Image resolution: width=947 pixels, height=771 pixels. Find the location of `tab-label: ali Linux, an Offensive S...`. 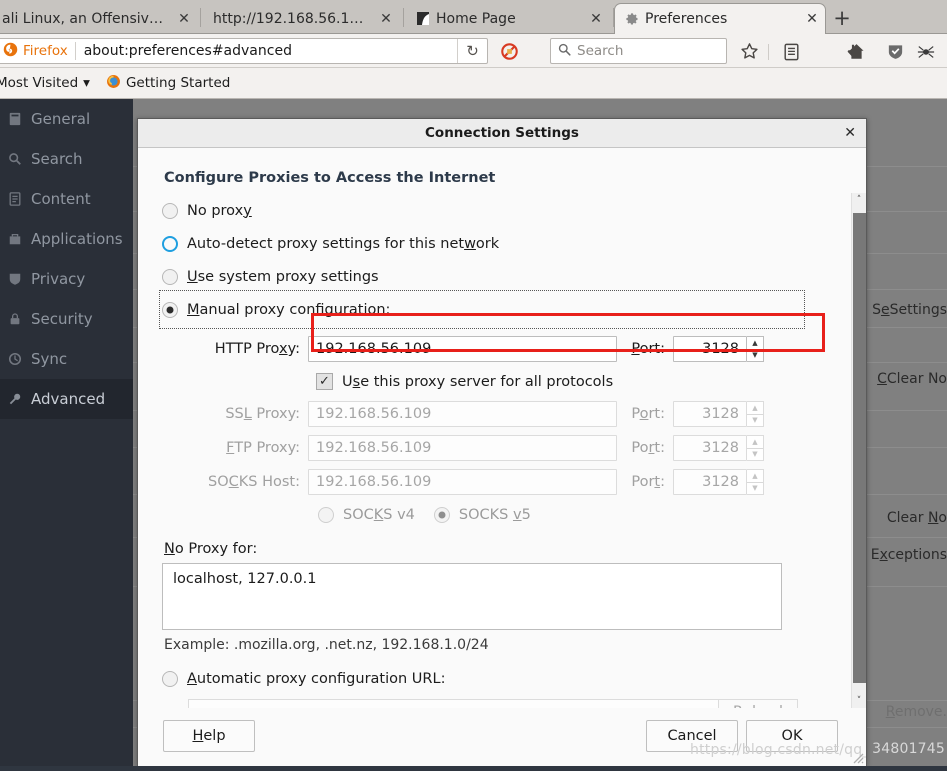

tab-label: ali Linux, an Offensive S... is located at coordinates (85, 19).